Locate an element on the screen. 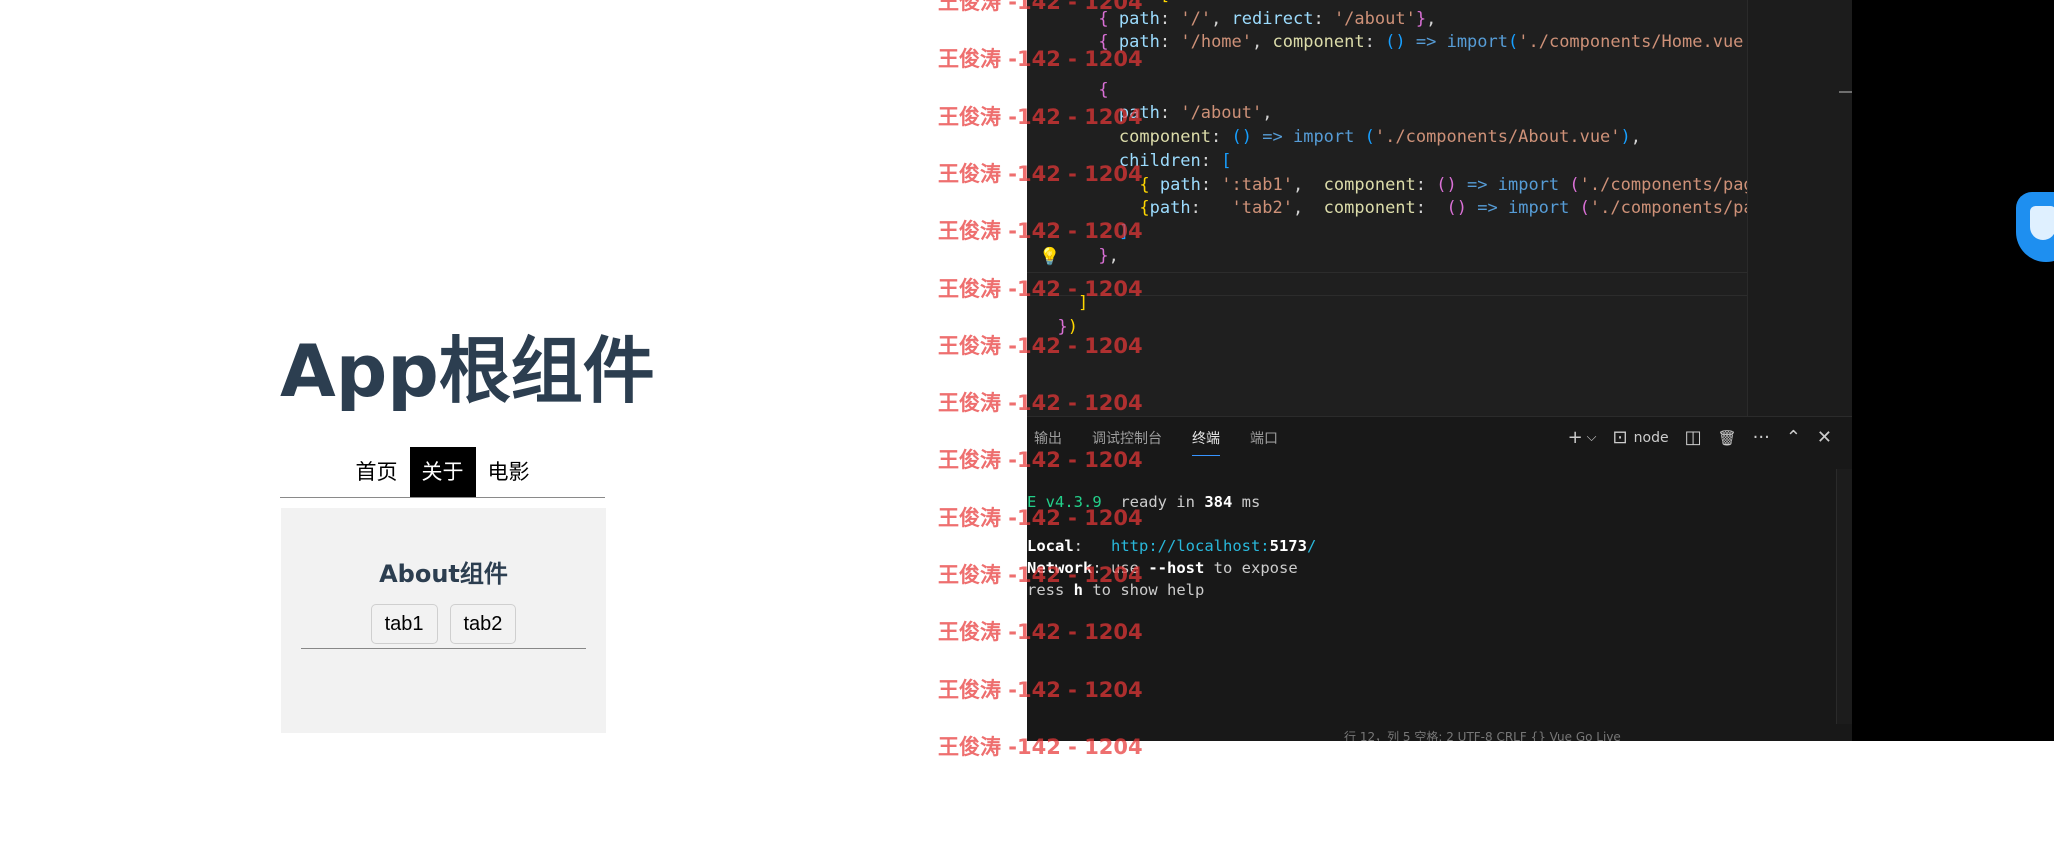 The height and width of the screenshot is (864, 2054). nav-link-about: 关于 is located at coordinates (442, 472).